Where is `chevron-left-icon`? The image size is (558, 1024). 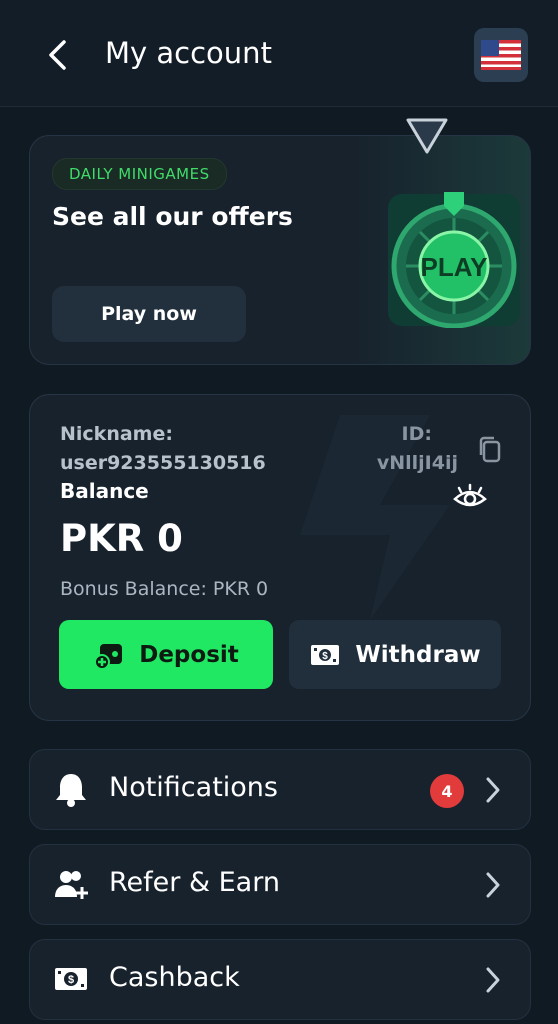
chevron-left-icon is located at coordinates (57, 55).